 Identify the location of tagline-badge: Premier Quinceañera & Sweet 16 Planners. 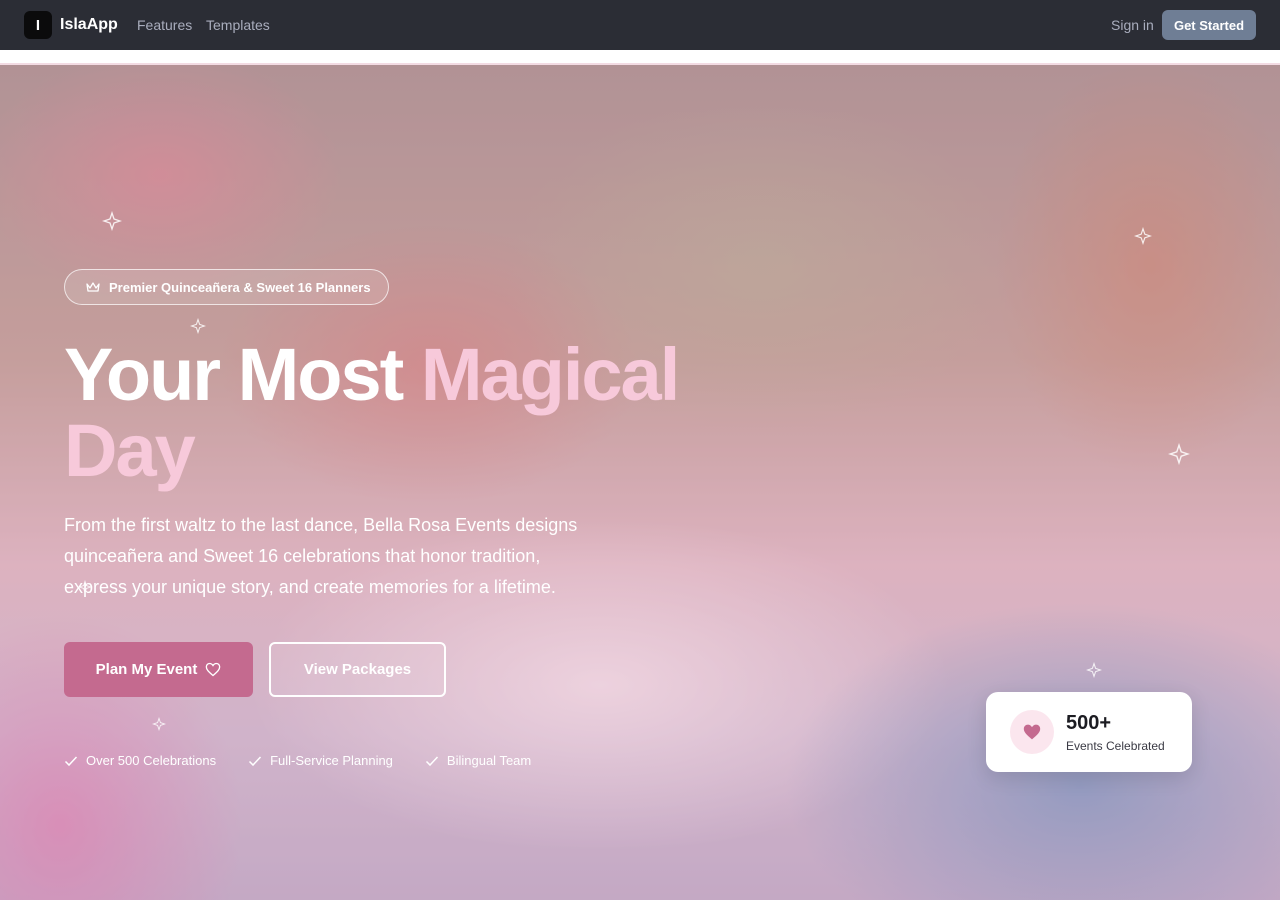
(226, 287).